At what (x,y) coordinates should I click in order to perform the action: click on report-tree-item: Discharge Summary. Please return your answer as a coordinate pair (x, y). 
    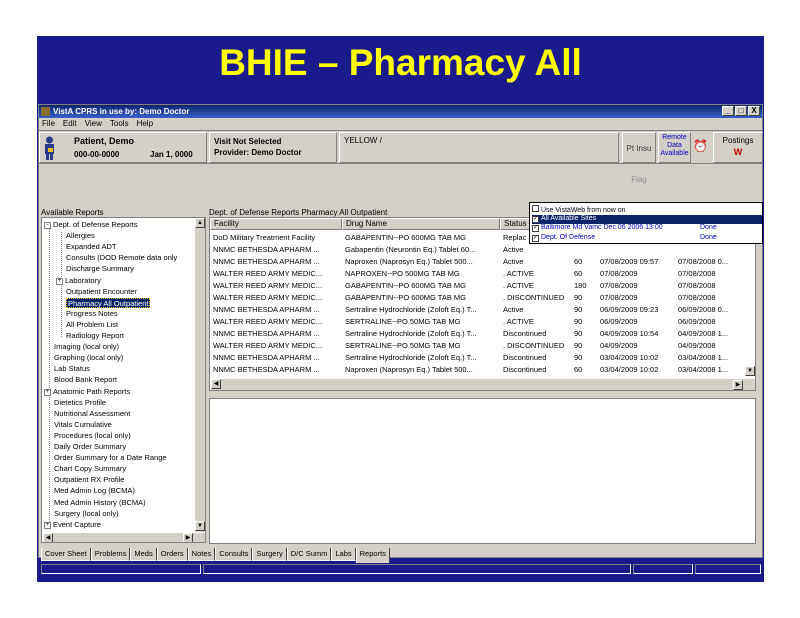
    Looking at the image, I should click on (100, 269).